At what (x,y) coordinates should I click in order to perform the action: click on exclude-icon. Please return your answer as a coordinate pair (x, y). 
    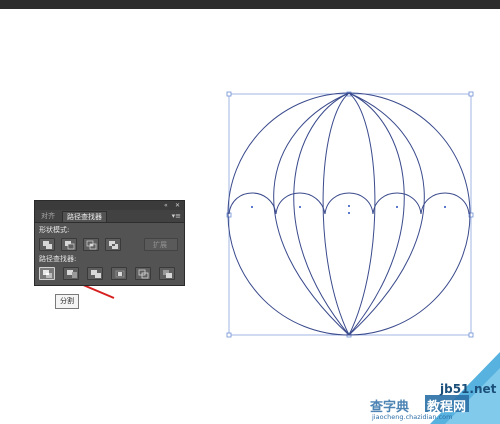
    Looking at the image, I should click on (113, 245).